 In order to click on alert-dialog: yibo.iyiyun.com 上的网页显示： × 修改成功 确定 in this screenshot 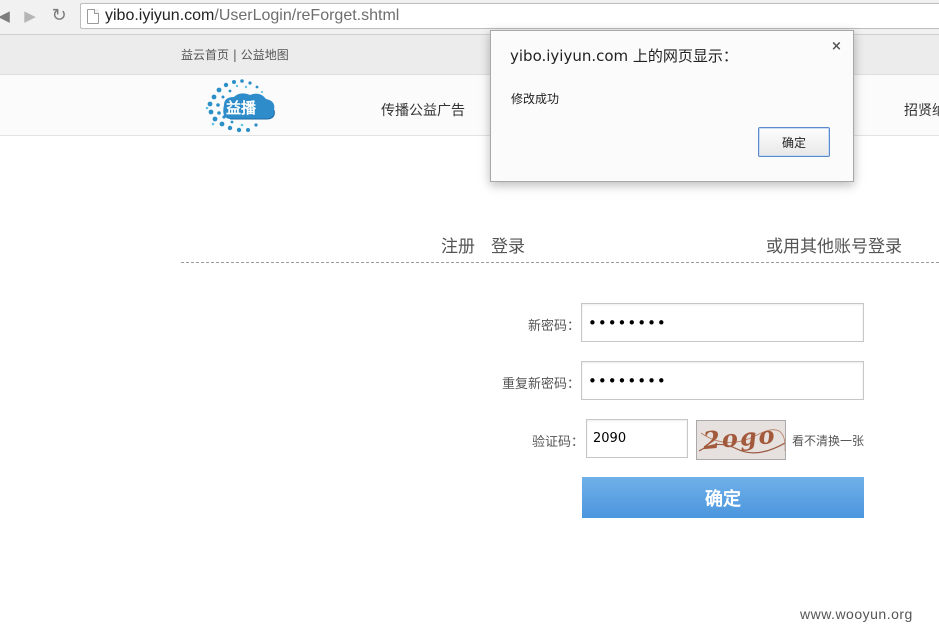, I will do `click(672, 106)`.